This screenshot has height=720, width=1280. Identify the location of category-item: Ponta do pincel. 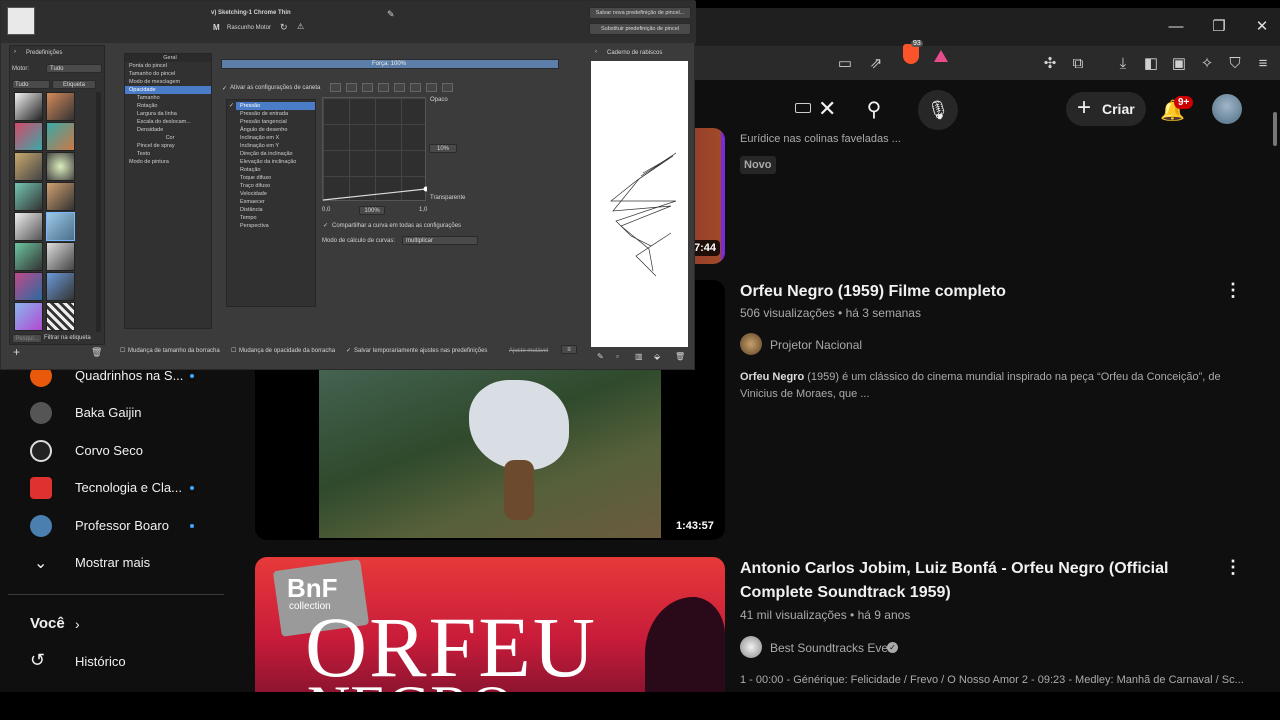
(168, 66).